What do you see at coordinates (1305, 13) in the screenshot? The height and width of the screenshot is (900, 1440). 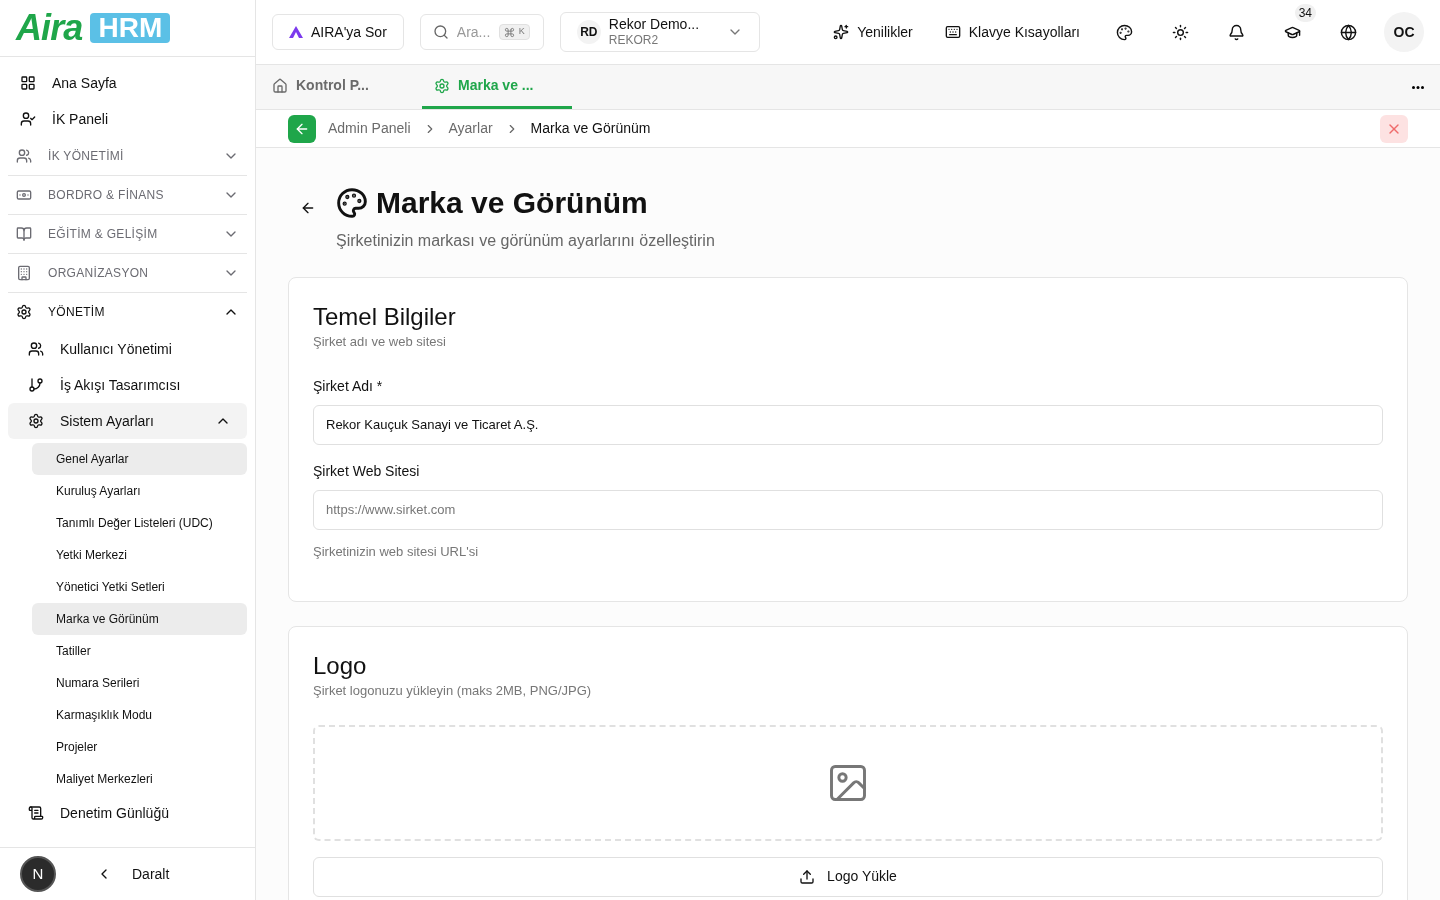 I see `count-badge: 34` at bounding box center [1305, 13].